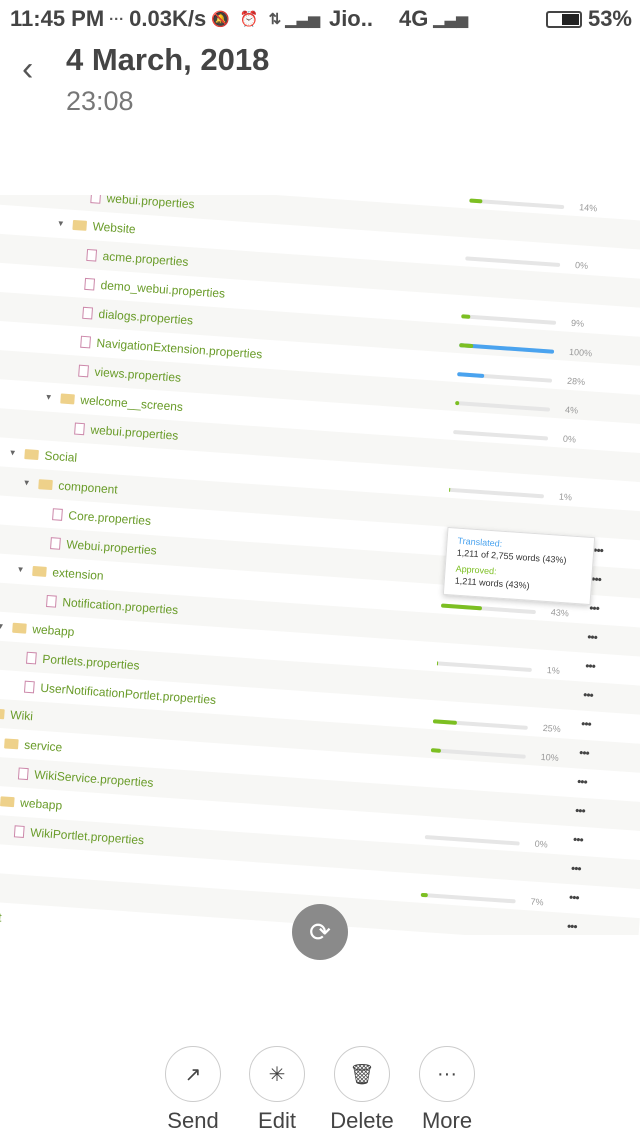 The height and width of the screenshot is (1138, 640). I want to click on tree-item-name: Core.properties, so click(109, 518).